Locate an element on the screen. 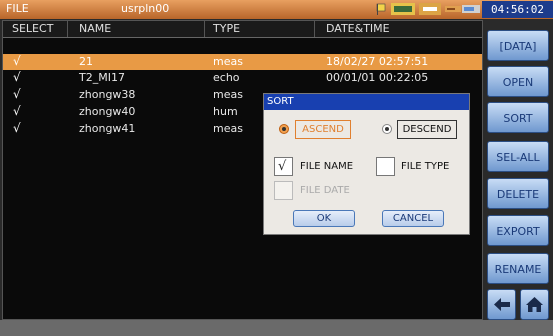 The height and width of the screenshot is (336, 553). header-datetime: DATE&TIME is located at coordinates (358, 28).